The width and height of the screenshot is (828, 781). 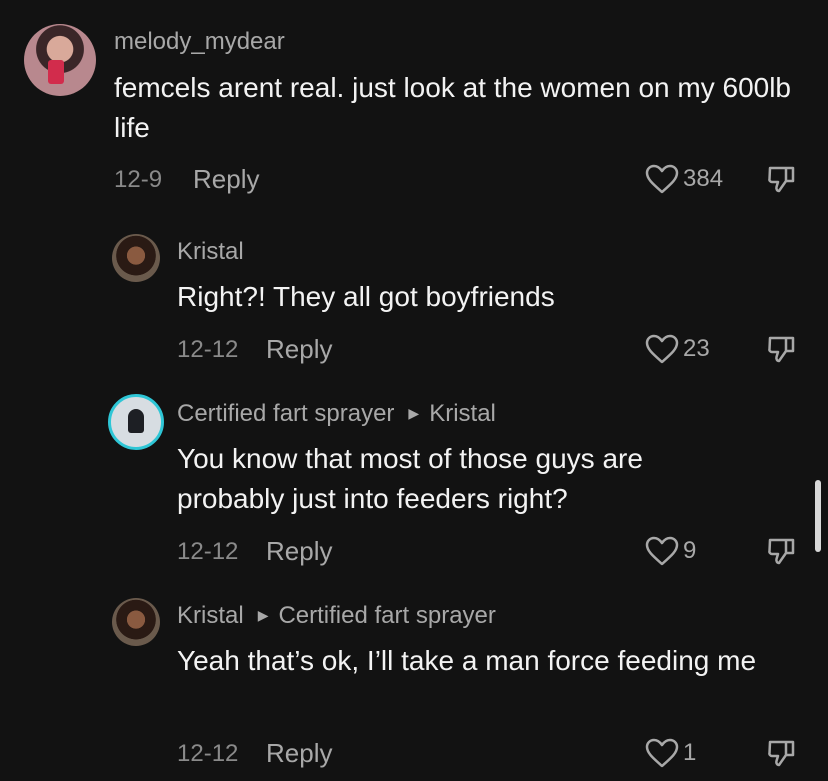 I want to click on comment-username: Certified fart sprayer ▶ Kristal, so click(x=336, y=414).